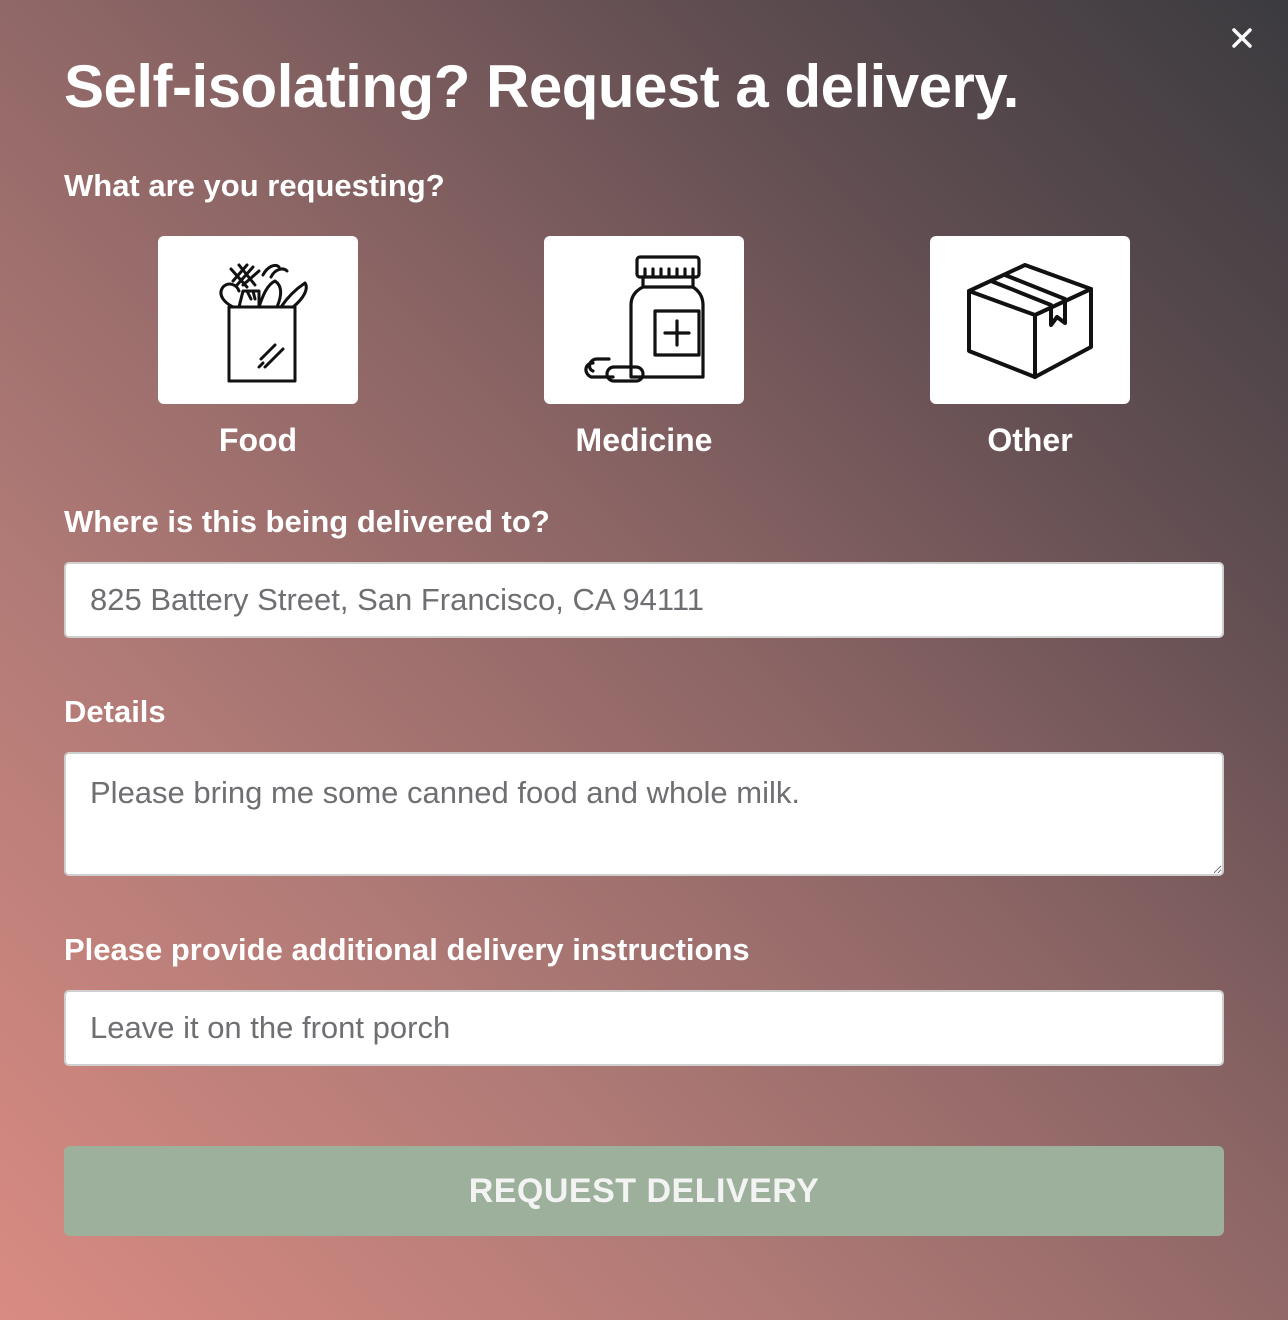 The height and width of the screenshot is (1320, 1288). I want to click on address-input, so click(644, 600).